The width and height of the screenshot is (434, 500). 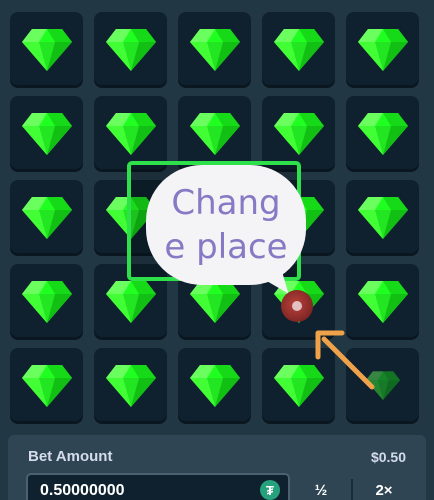 What do you see at coordinates (384, 486) in the screenshot?
I see `double-bet-button: 2×` at bounding box center [384, 486].